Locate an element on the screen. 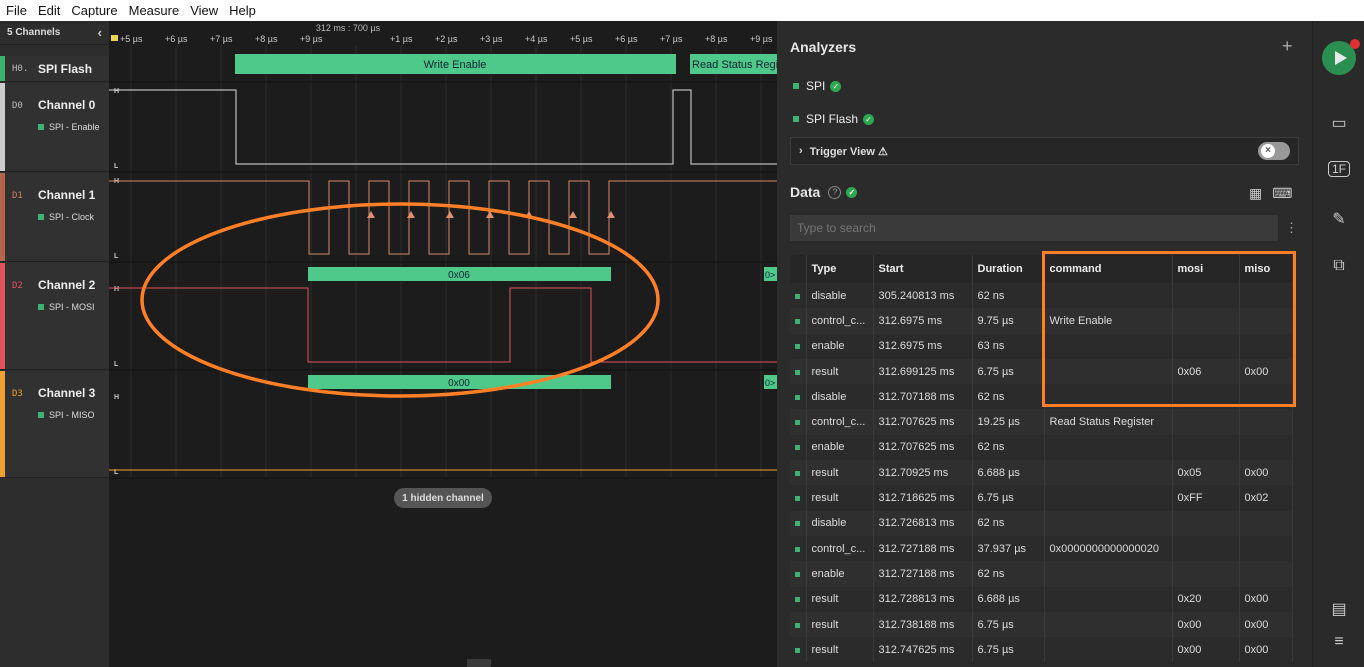 The height and width of the screenshot is (667, 1364). analyzer-label: SPI Flash is located at coordinates (832, 119).